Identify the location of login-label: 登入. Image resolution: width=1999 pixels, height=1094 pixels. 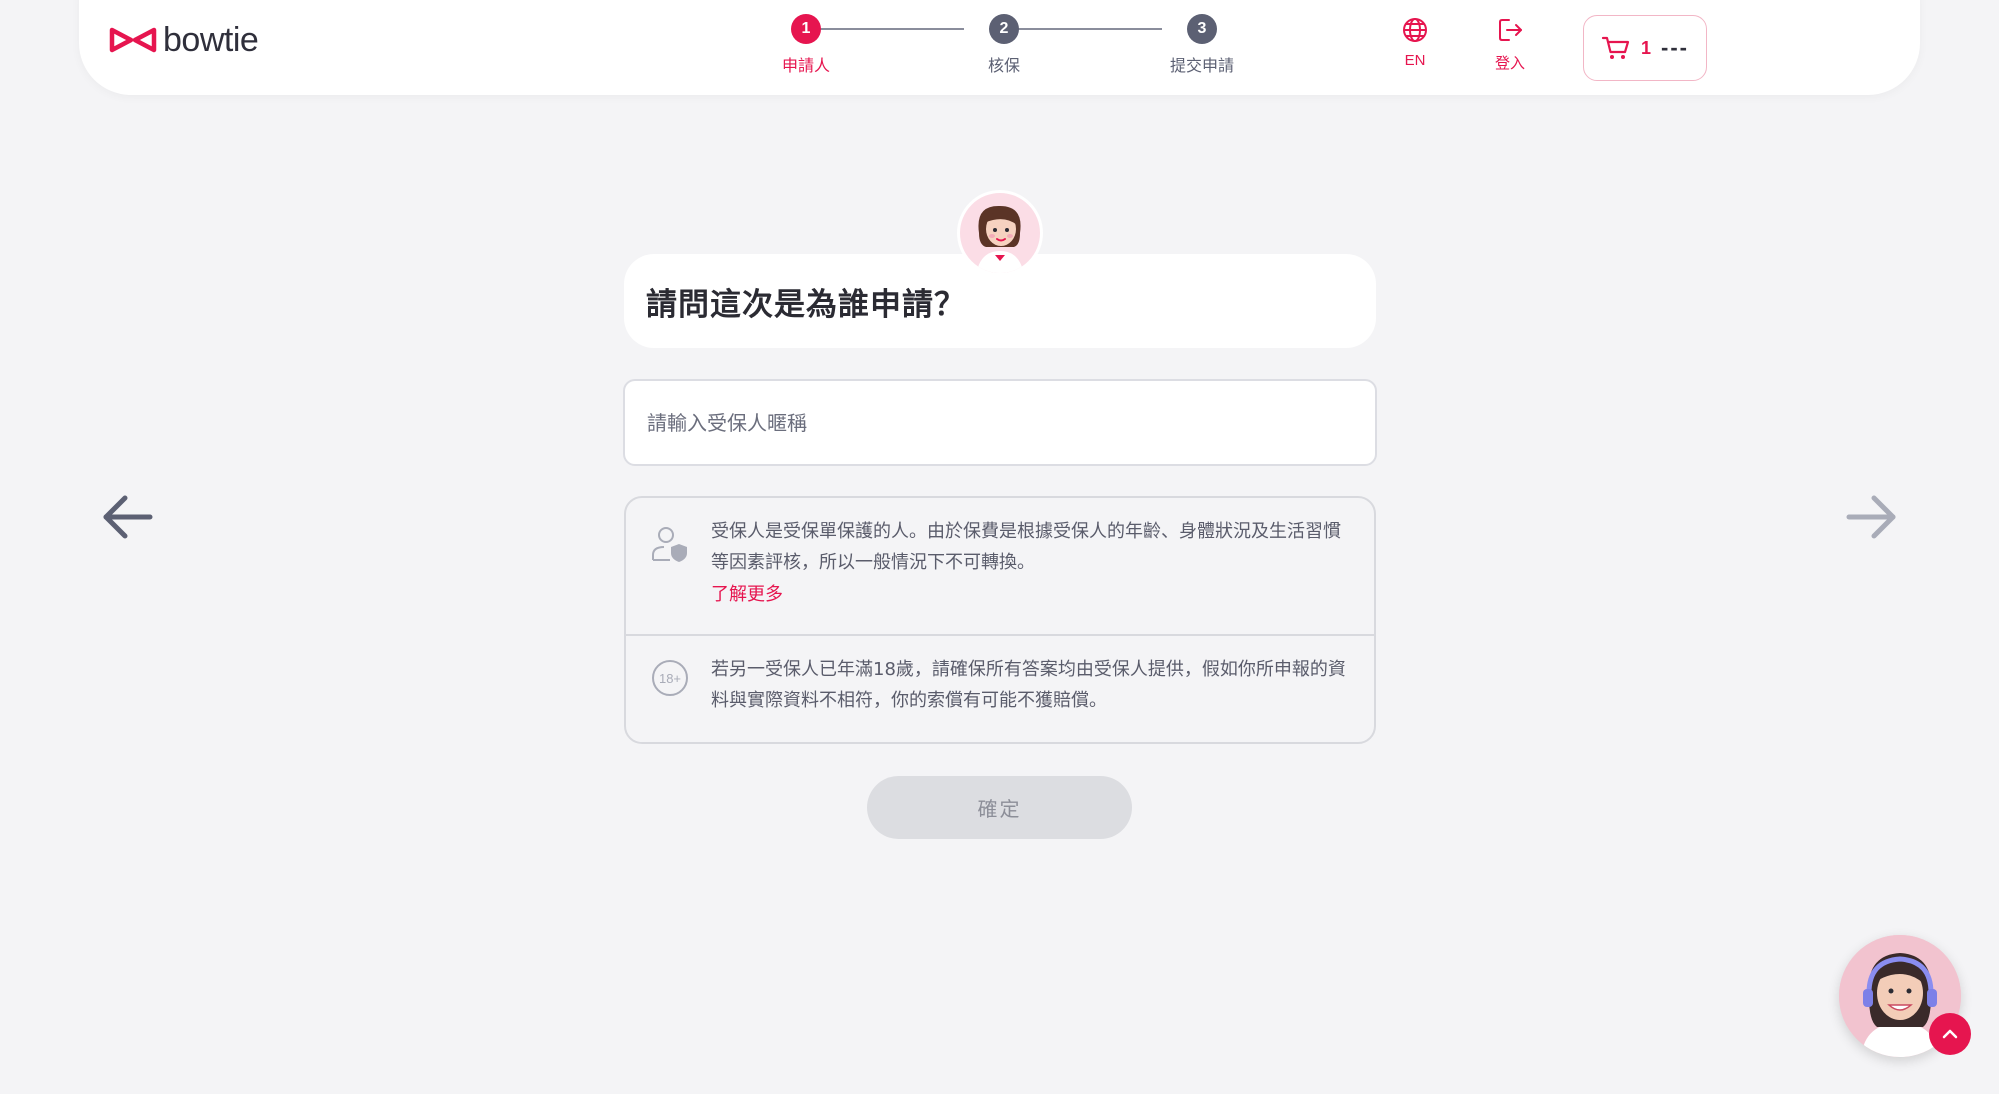
(1509, 63).